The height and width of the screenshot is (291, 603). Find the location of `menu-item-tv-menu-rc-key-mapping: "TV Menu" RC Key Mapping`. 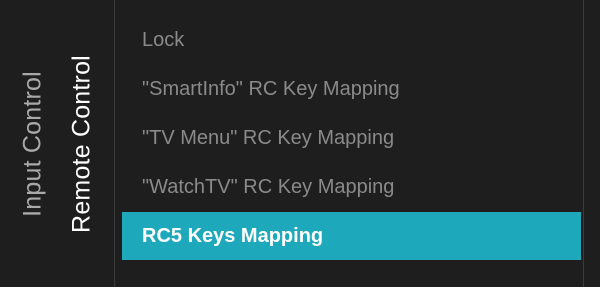

menu-item-tv-menu-rc-key-mapping: "TV Menu" RC Key Mapping is located at coordinates (351, 138).